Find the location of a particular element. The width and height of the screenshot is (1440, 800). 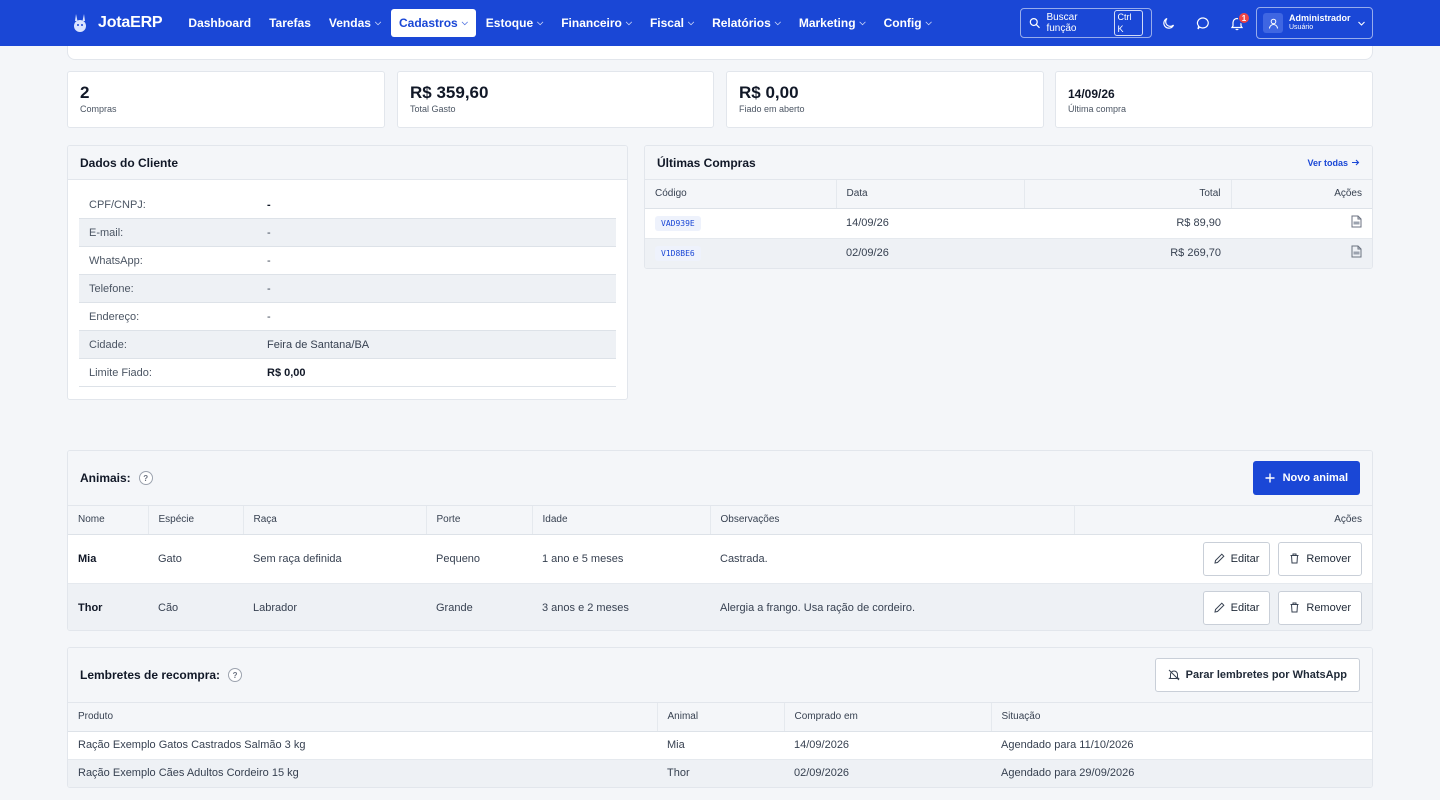

stat-card-open-credit: R$ 0,00 Fiado em aberto is located at coordinates (885, 99).